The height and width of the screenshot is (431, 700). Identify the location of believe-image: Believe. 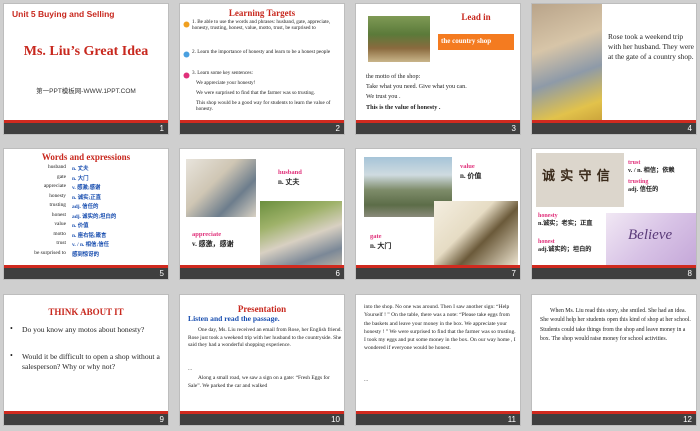
(651, 241).